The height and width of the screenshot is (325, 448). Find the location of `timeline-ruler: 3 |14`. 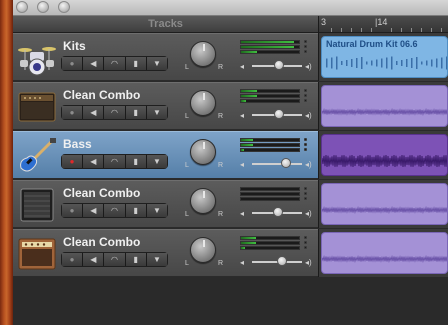

timeline-ruler: 3 |14 is located at coordinates (383, 24).